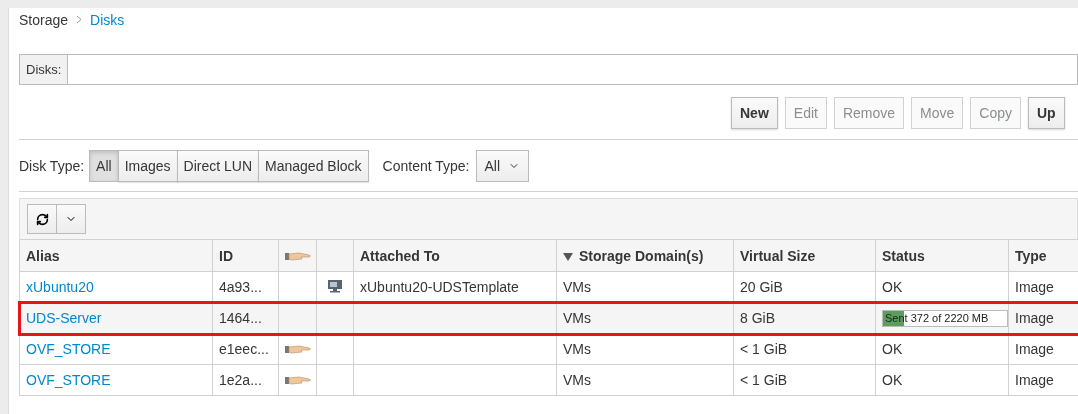 Image resolution: width=1078 pixels, height=414 pixels. What do you see at coordinates (1043, 255) in the screenshot?
I see `column-header: Type` at bounding box center [1043, 255].